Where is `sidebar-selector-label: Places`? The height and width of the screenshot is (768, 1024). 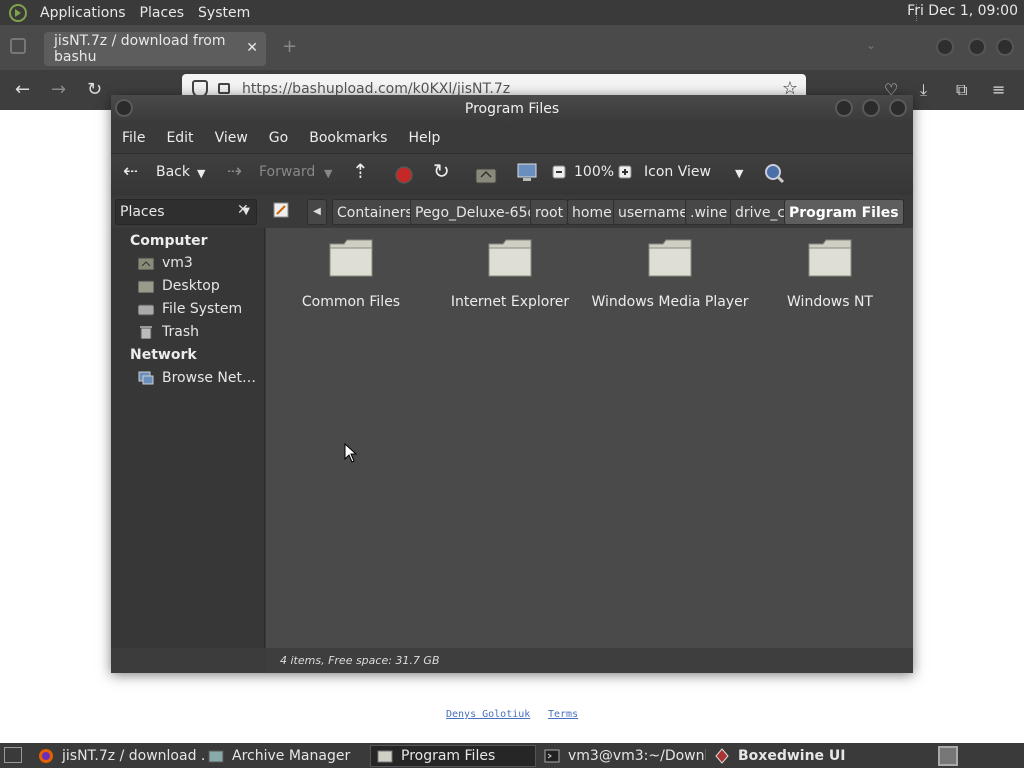
sidebar-selector-label: Places is located at coordinates (142, 212).